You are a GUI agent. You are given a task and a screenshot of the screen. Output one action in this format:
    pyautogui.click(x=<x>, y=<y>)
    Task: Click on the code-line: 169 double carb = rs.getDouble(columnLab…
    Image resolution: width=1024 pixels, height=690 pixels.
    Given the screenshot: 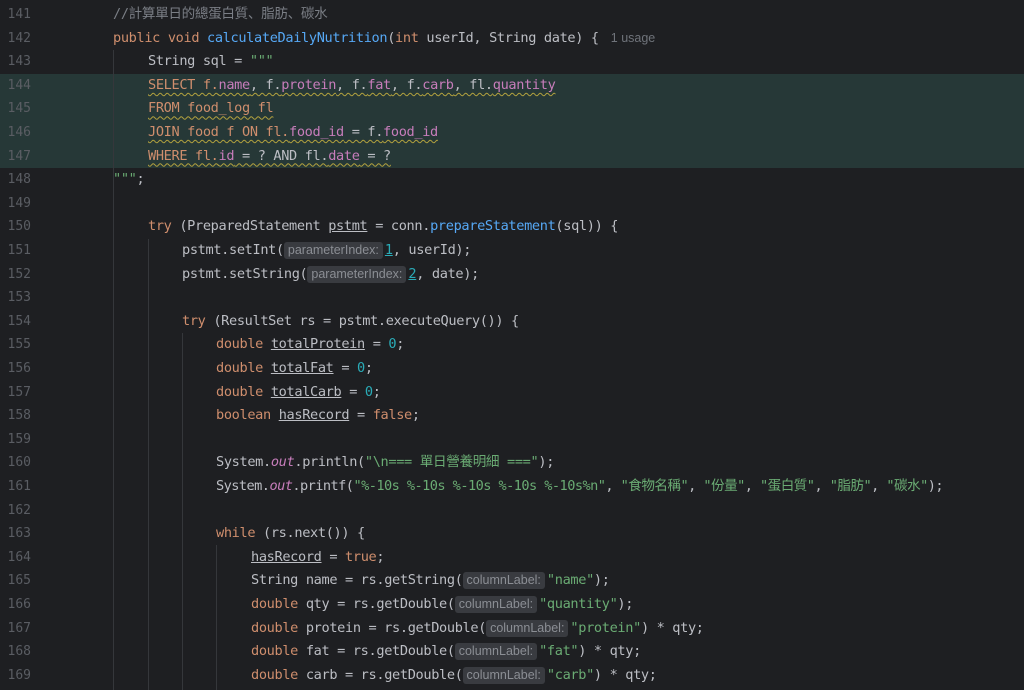 What is the action you would take?
    pyautogui.click(x=512, y=676)
    